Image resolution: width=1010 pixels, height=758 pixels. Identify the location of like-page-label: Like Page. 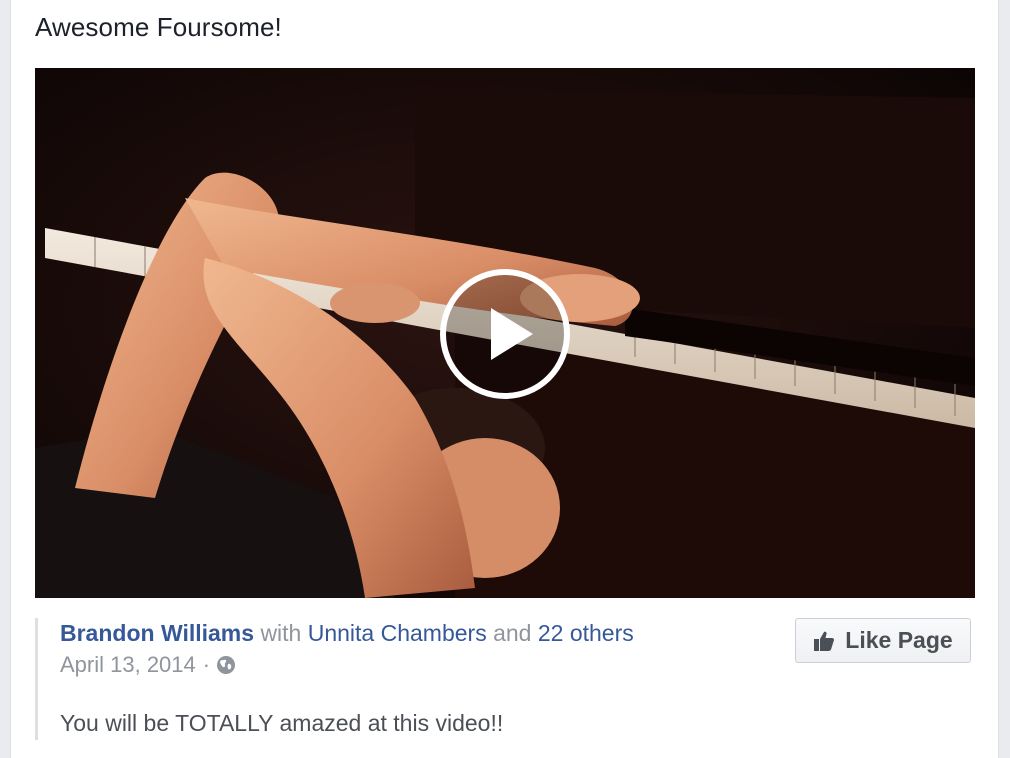
(899, 640).